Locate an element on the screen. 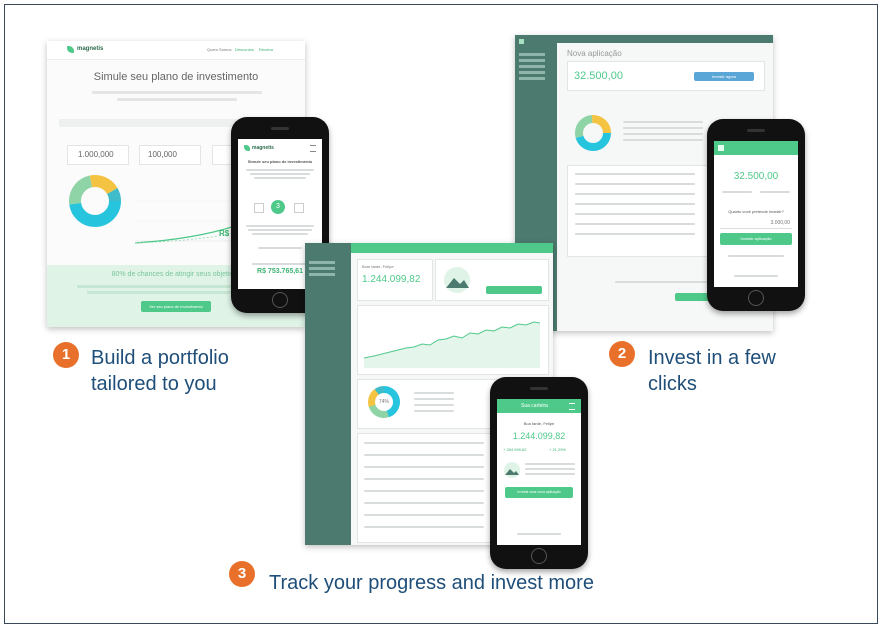 The width and height of the screenshot is (884, 630). step-2-line-2: clicks is located at coordinates (672, 384).